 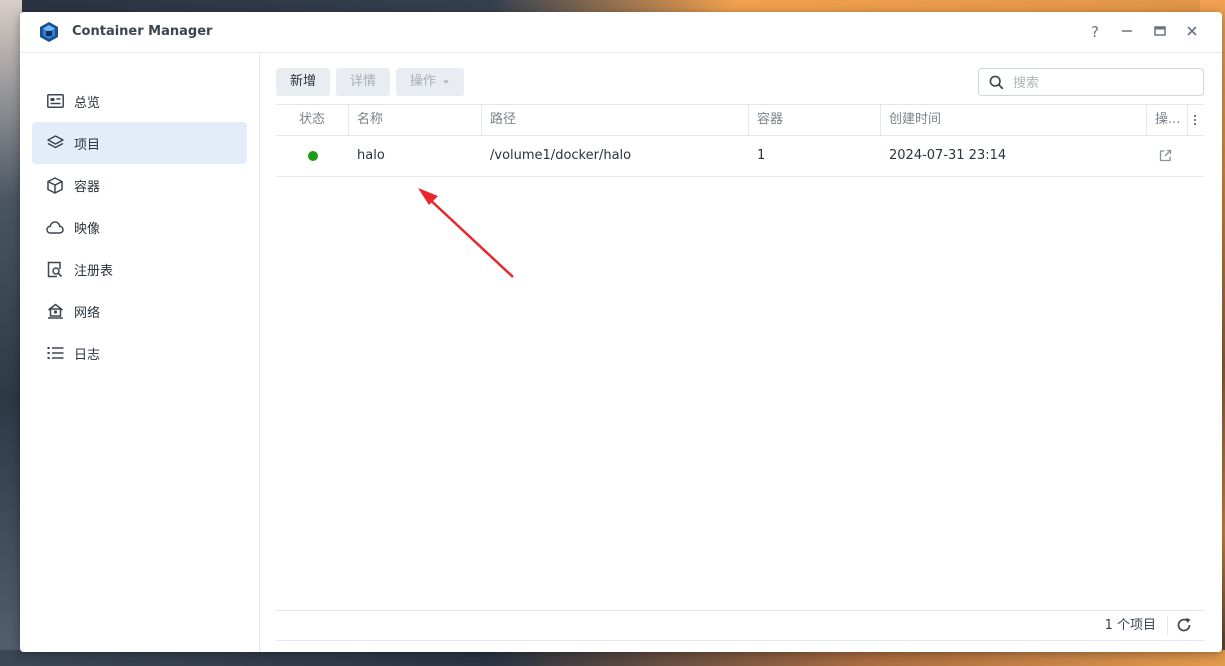 I want to click on sidebar-item-label: 日志, so click(x=87, y=355).